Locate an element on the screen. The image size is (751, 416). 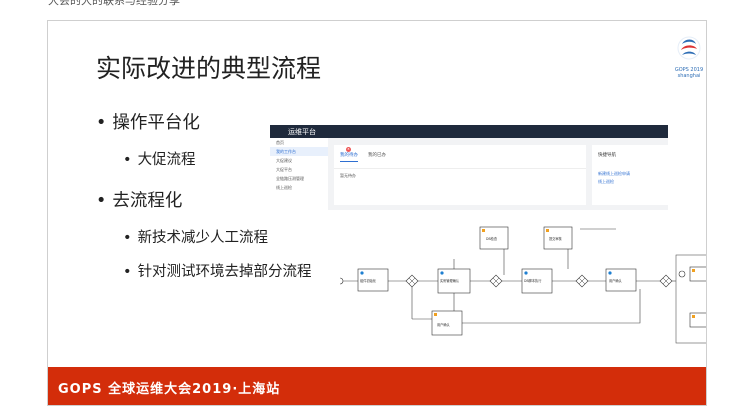
logo-text: GOPS 2019 shanghai is located at coordinates (689, 73).